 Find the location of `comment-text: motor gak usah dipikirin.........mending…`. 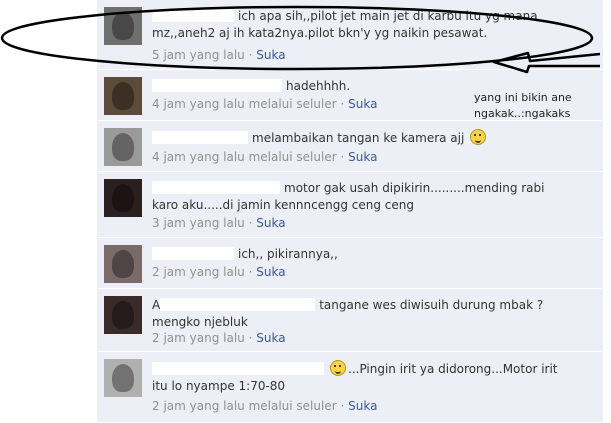

comment-text: motor gak usah dipikirin.........mending… is located at coordinates (367, 197).